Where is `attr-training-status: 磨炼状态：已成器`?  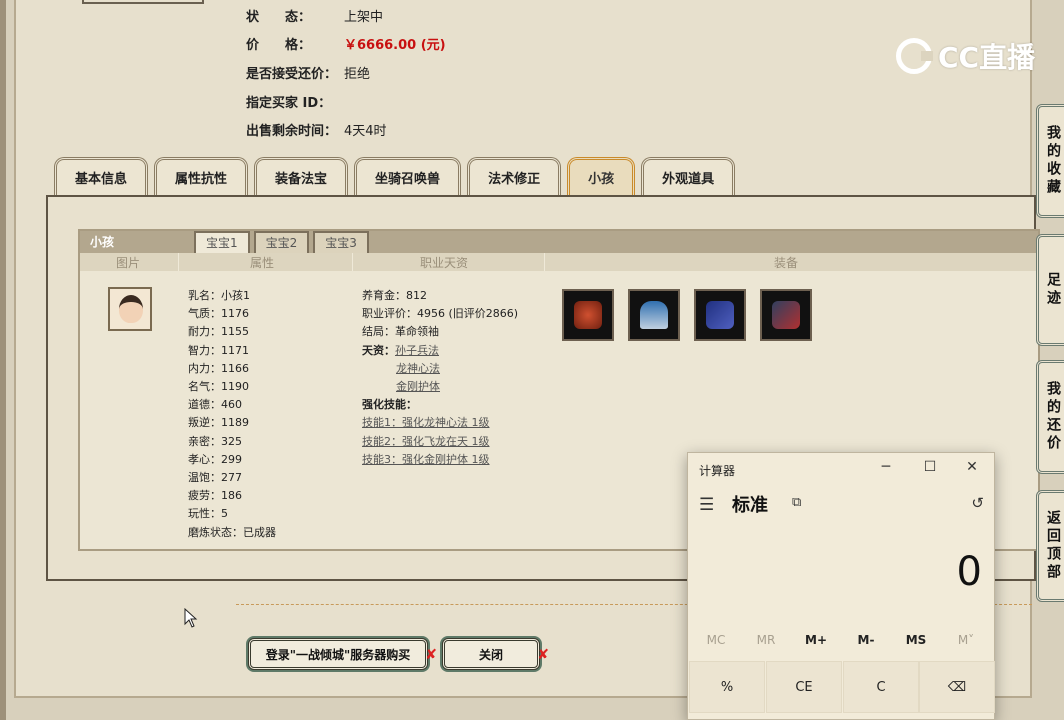 attr-training-status: 磨炼状态：已成器 is located at coordinates (232, 532).